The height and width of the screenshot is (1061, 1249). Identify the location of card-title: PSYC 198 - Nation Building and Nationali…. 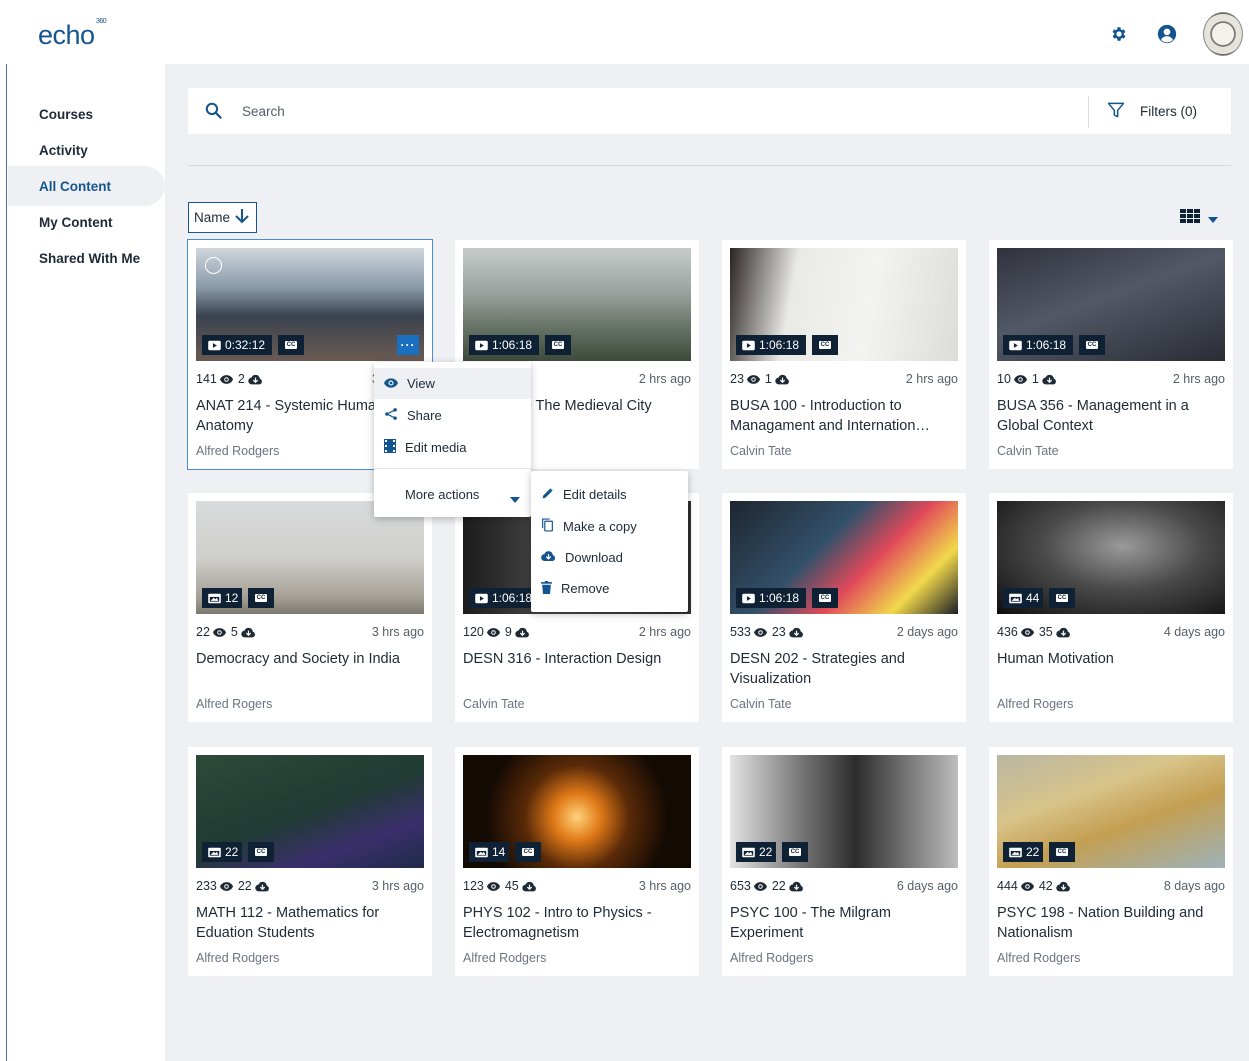
(1111, 923).